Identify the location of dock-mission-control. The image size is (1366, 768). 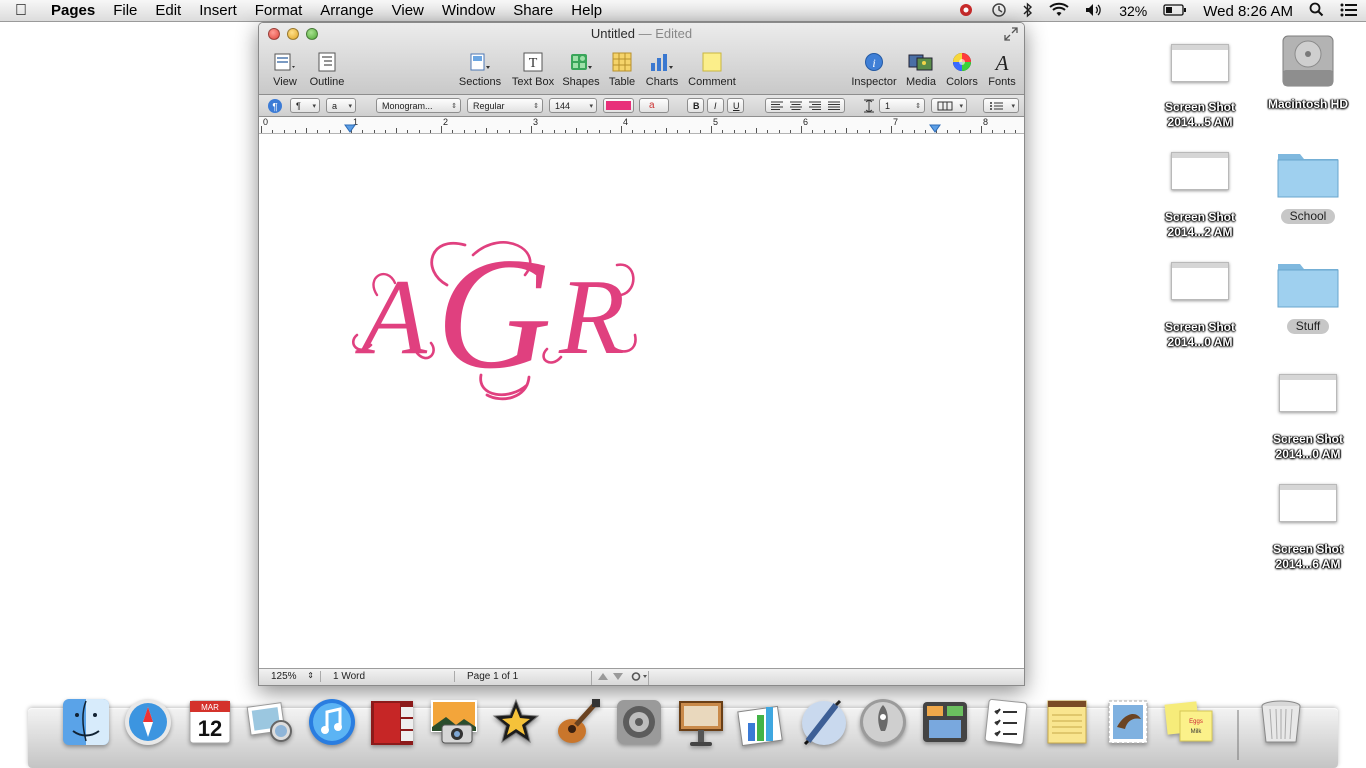
(945, 722).